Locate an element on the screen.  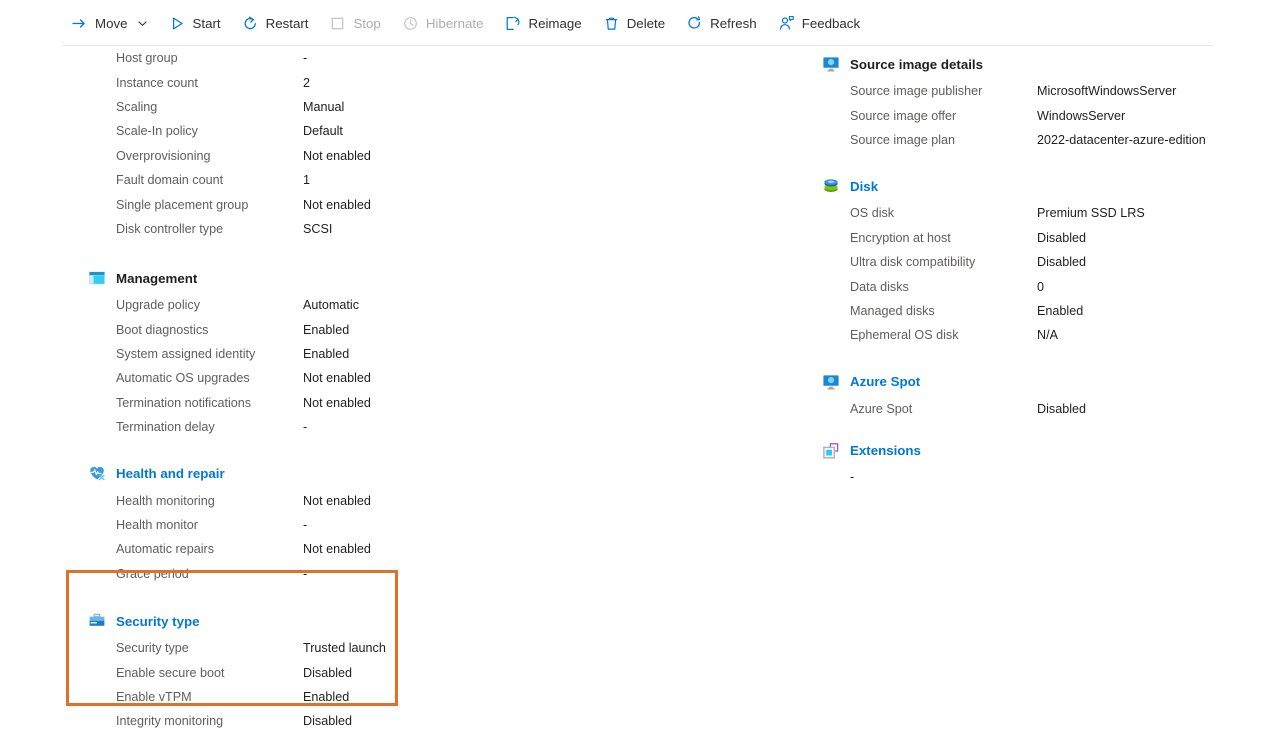
row-label: Fault domain count is located at coordinates (170, 180).